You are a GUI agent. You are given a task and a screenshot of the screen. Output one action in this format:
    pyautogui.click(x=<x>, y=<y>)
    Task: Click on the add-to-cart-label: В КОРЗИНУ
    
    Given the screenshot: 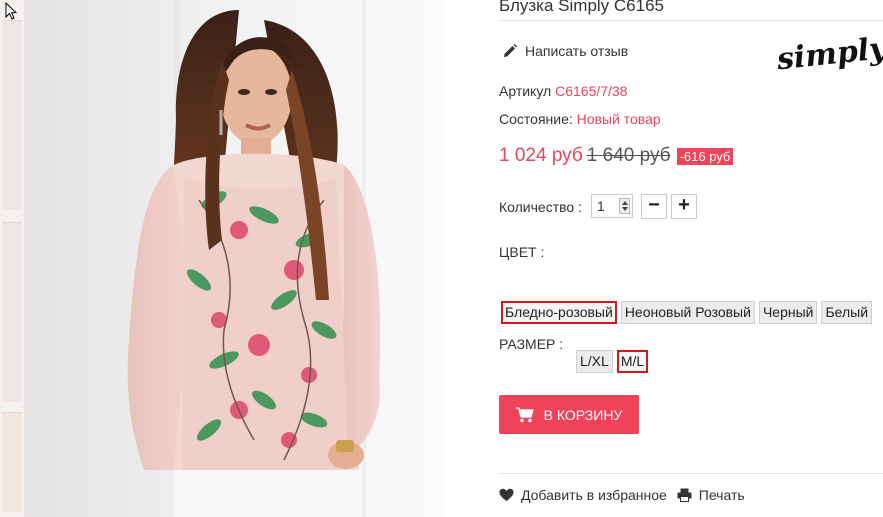 What is the action you would take?
    pyautogui.click(x=583, y=414)
    